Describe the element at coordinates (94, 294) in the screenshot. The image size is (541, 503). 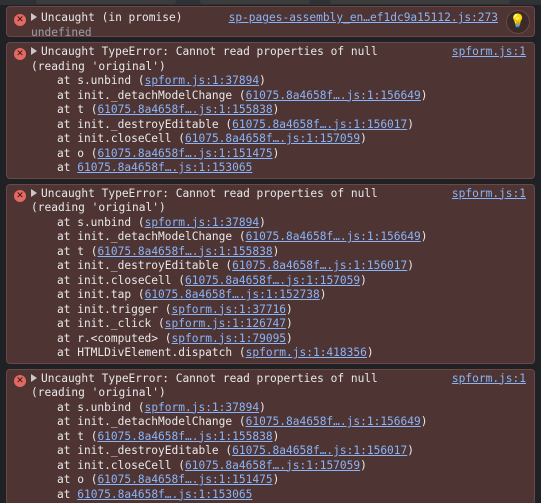
I see `stack-frame-function: at init.tap` at that location.